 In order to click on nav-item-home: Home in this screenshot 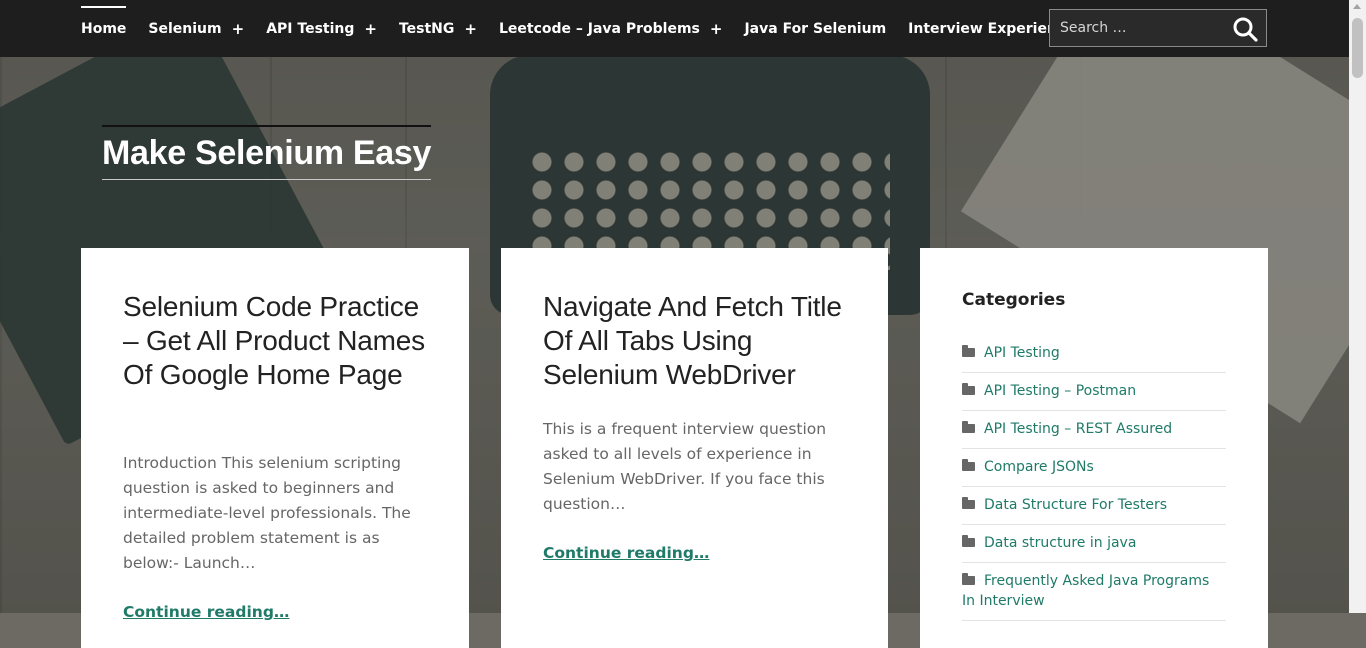, I will do `click(104, 28)`.